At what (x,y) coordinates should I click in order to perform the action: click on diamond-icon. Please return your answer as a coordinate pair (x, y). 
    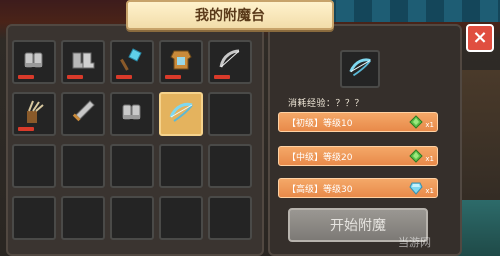
    Looking at the image, I should click on (416, 188).